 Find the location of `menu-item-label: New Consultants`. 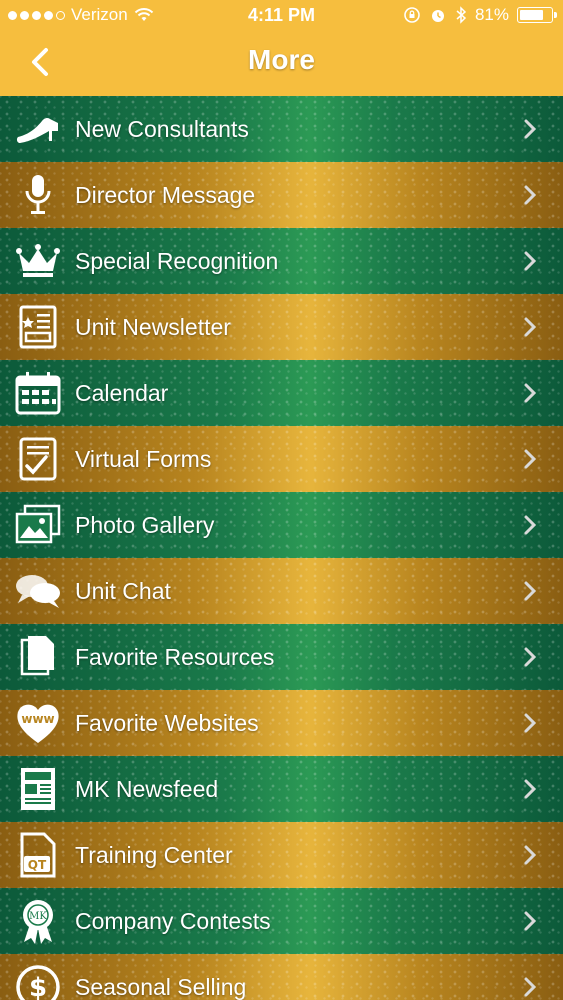

menu-item-label: New Consultants is located at coordinates (162, 128).